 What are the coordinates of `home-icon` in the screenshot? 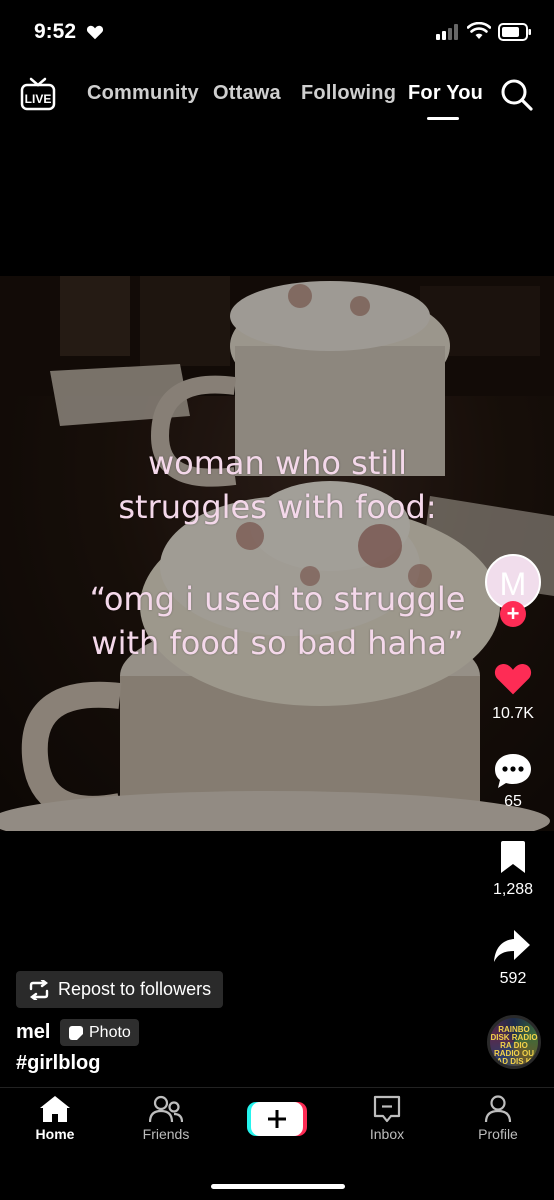 It's located at (55, 1109).